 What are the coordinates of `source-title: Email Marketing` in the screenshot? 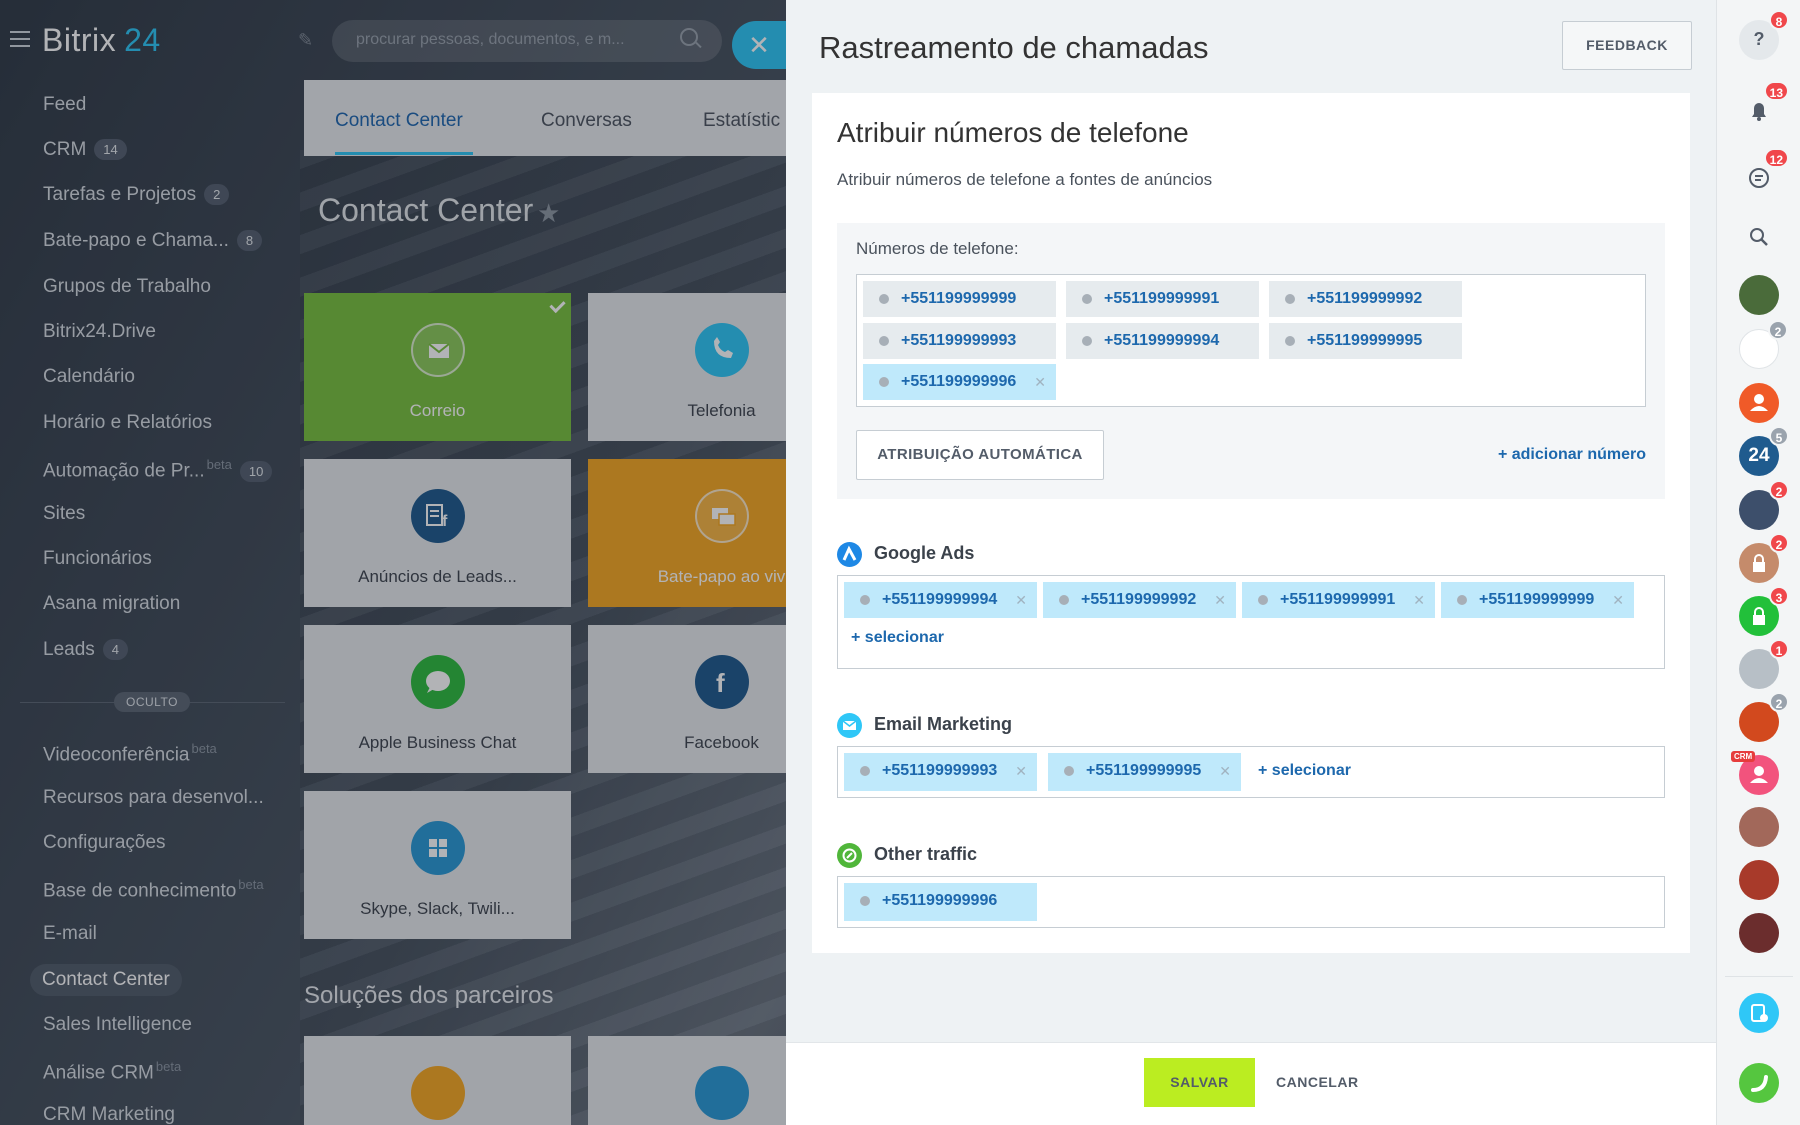 It's located at (943, 724).